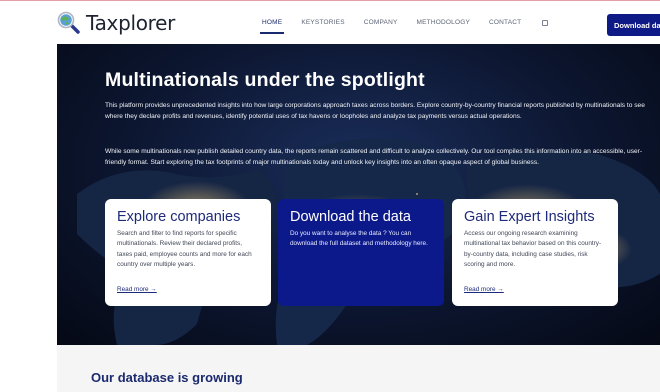  I want to click on search-icon, so click(545, 22).